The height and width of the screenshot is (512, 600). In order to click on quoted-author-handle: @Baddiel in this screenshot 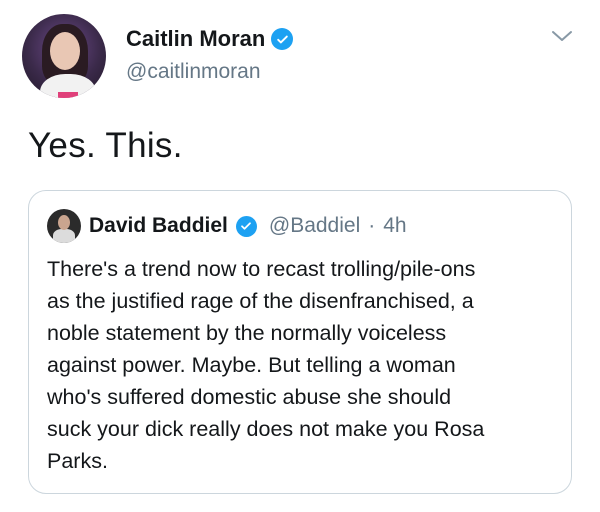, I will do `click(314, 226)`.